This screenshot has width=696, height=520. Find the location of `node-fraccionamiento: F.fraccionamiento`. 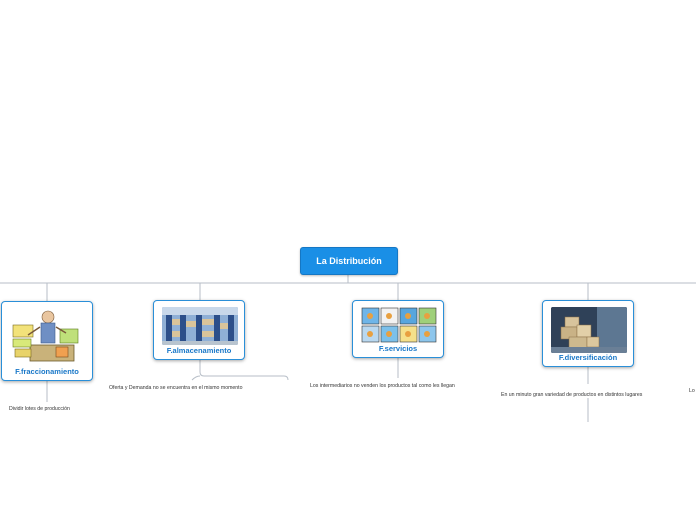

node-fraccionamiento: F.fraccionamiento is located at coordinates (47, 341).